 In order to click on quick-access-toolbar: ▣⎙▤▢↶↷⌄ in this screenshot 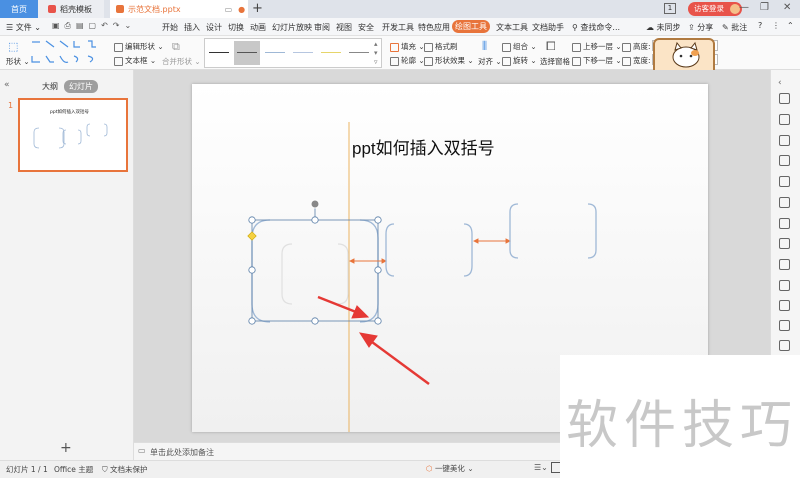, I will do `click(94, 26)`.